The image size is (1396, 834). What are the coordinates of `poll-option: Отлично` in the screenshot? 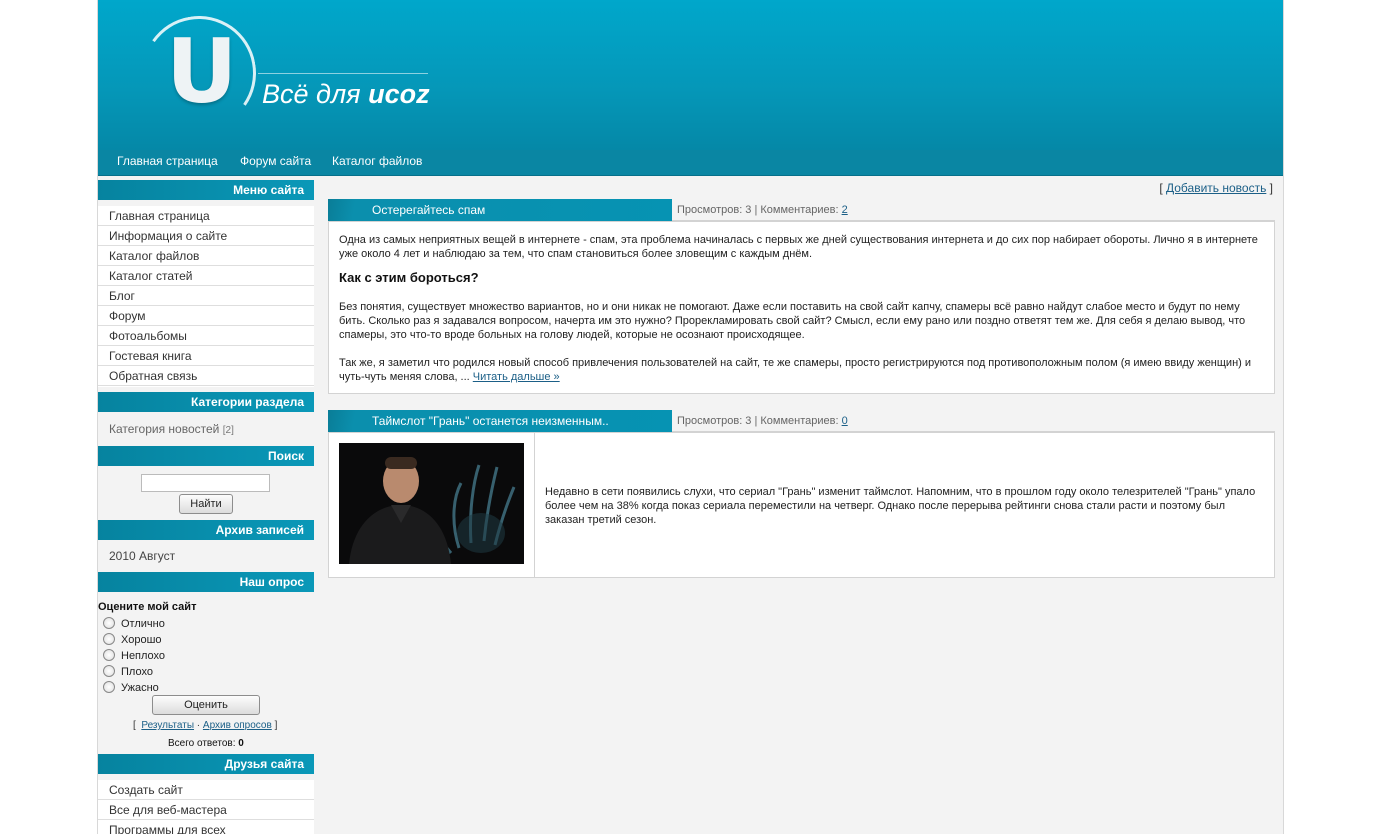 It's located at (134, 624).